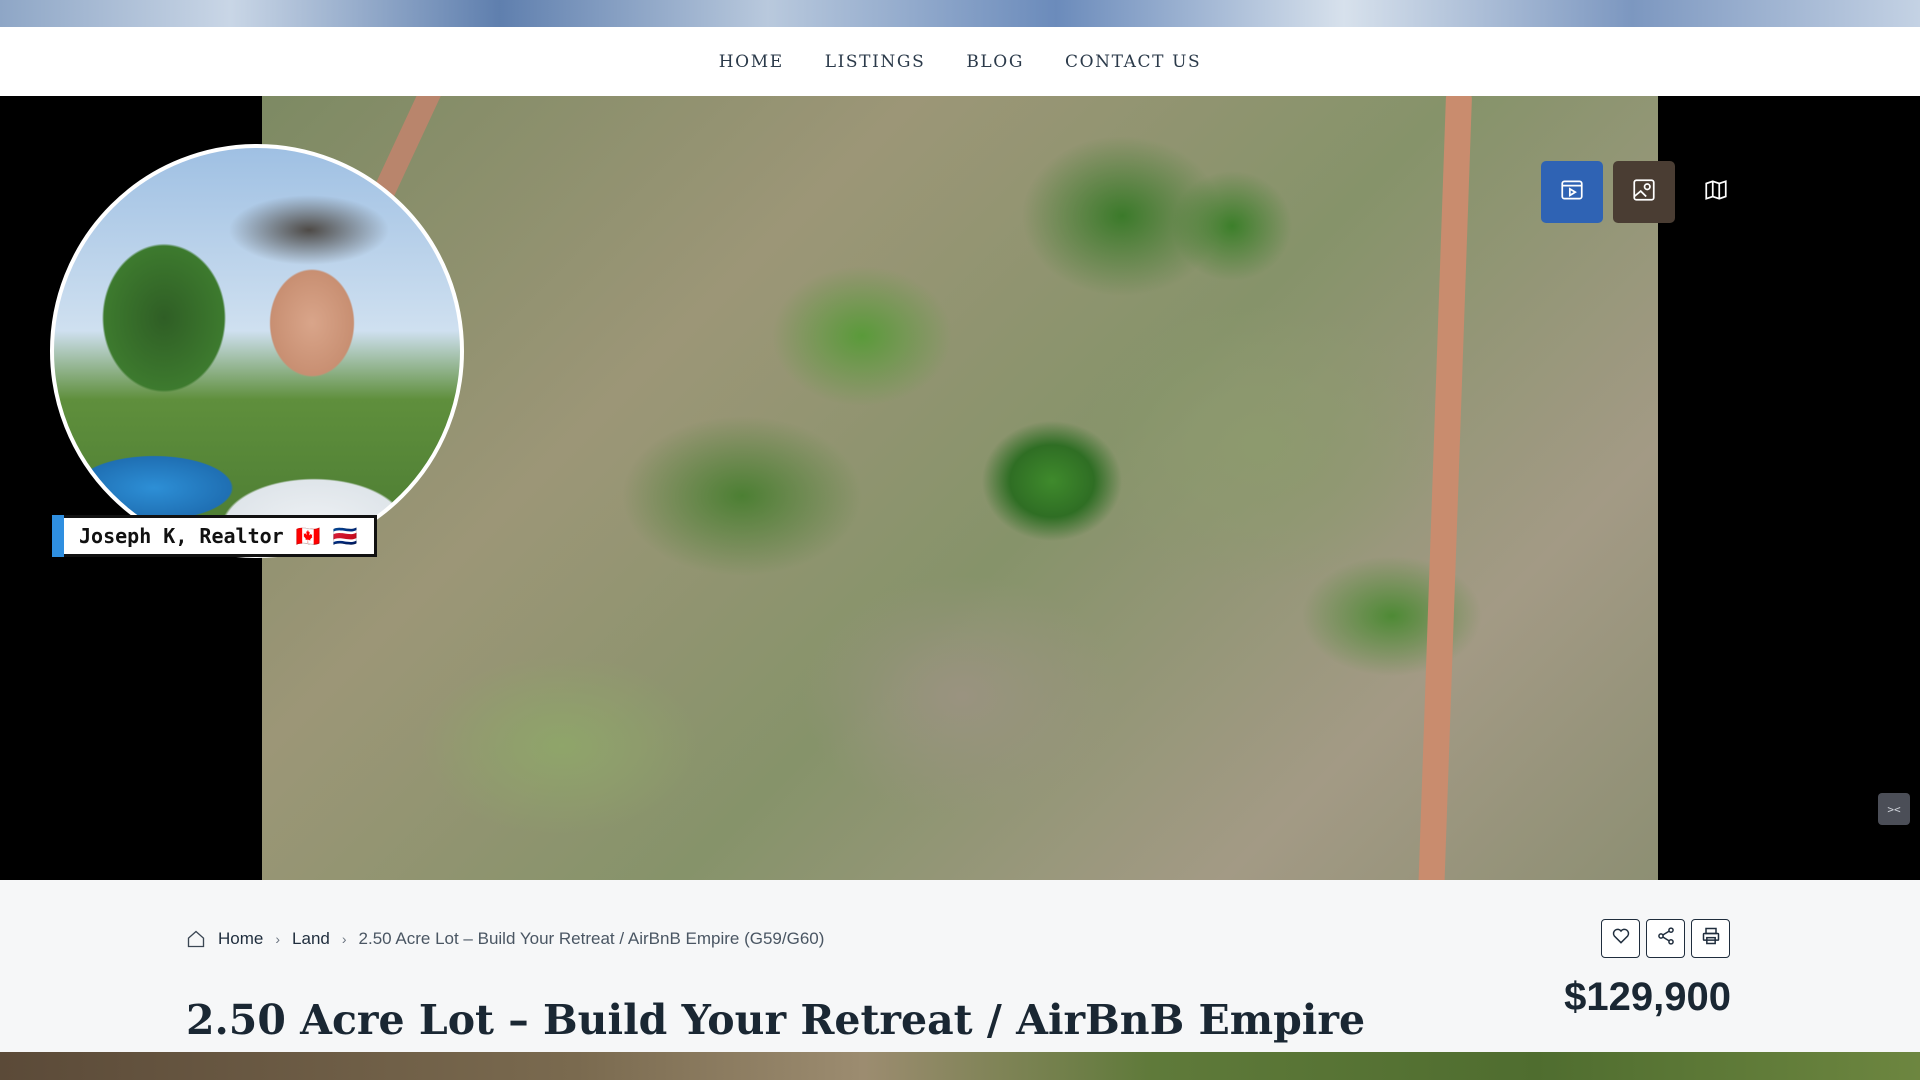  Describe the element at coordinates (311, 939) in the screenshot. I see `breadcrumb-land: Land` at that location.